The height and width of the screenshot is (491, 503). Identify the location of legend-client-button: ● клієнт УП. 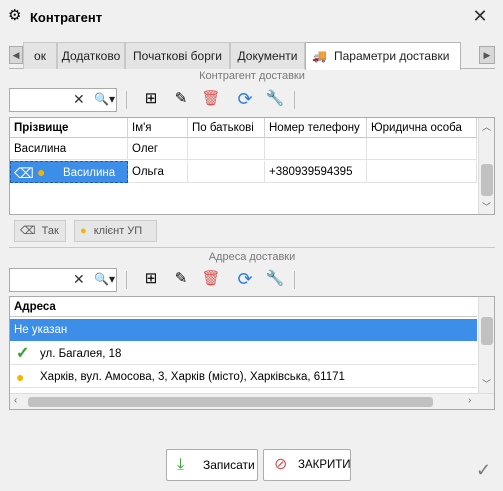
(115, 231).